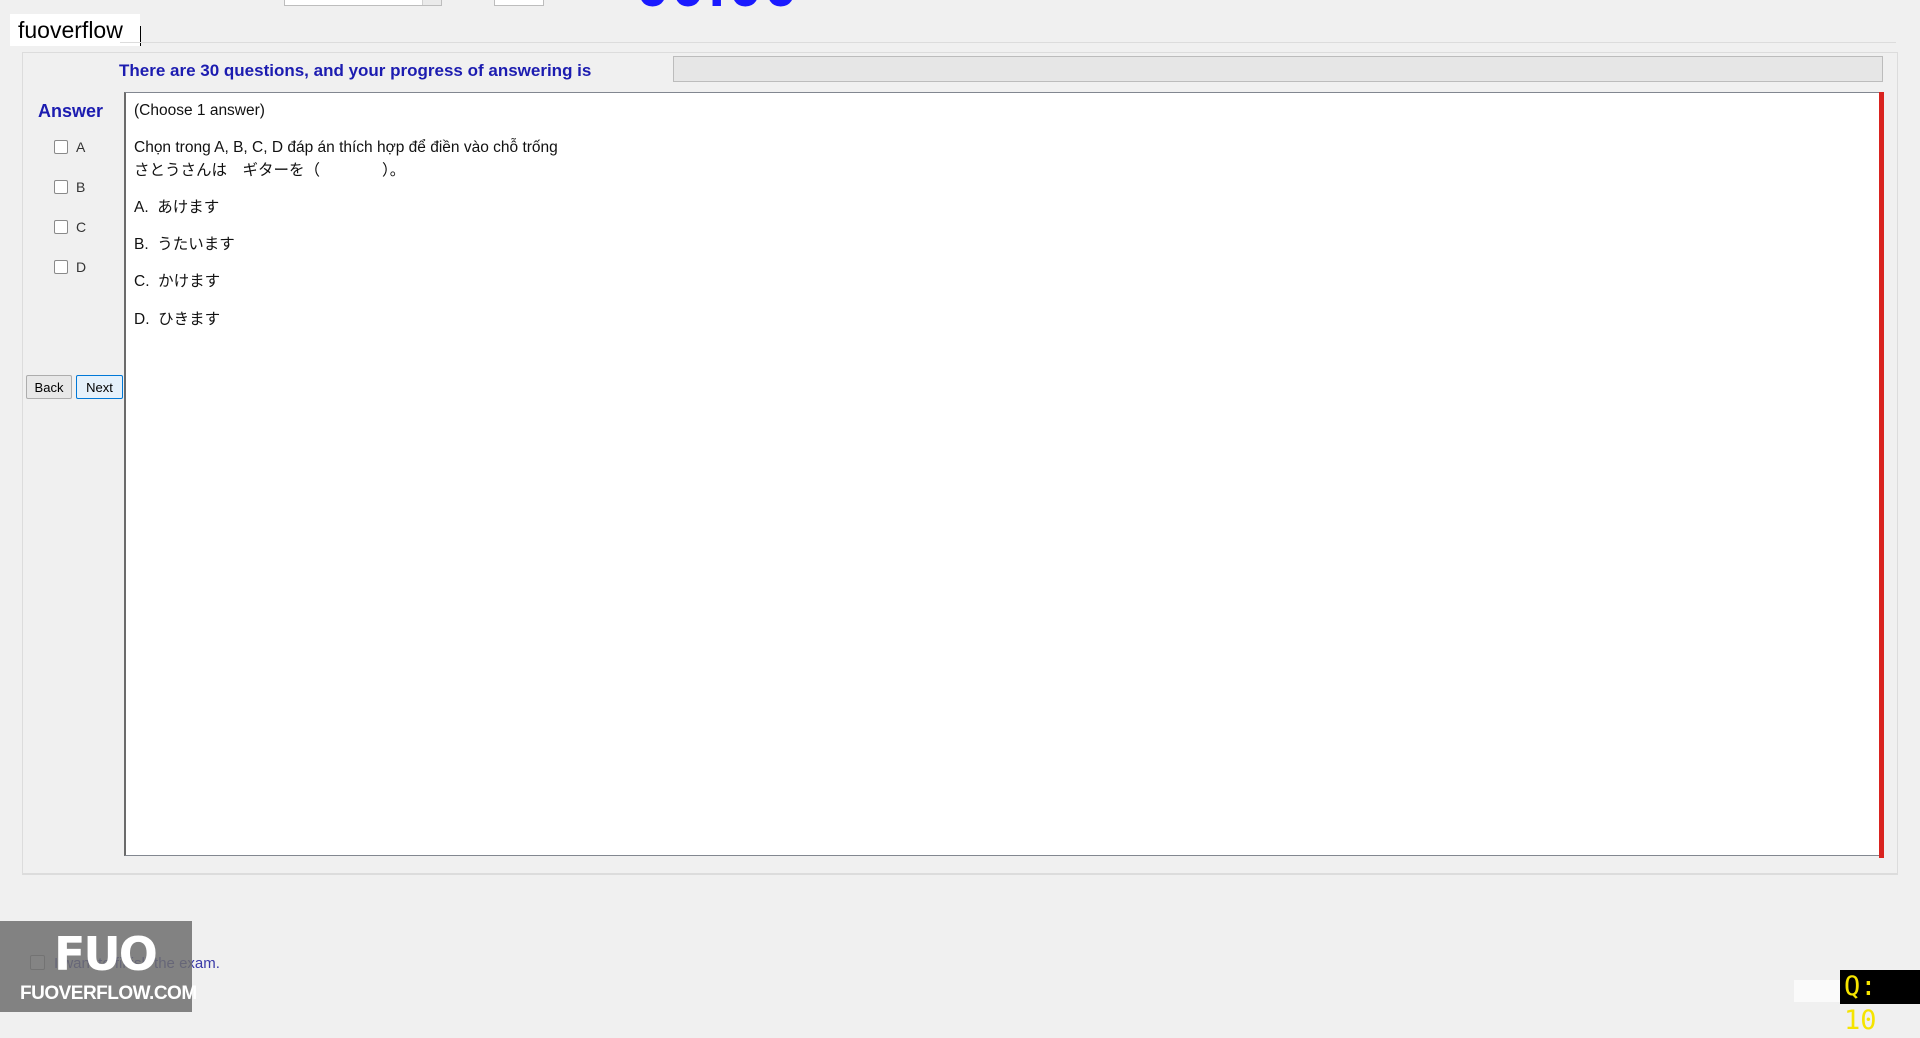 Image resolution: width=1920 pixels, height=1038 pixels. I want to click on fuo-logo: FUO FUOVERFLOW.COM, so click(98, 966).